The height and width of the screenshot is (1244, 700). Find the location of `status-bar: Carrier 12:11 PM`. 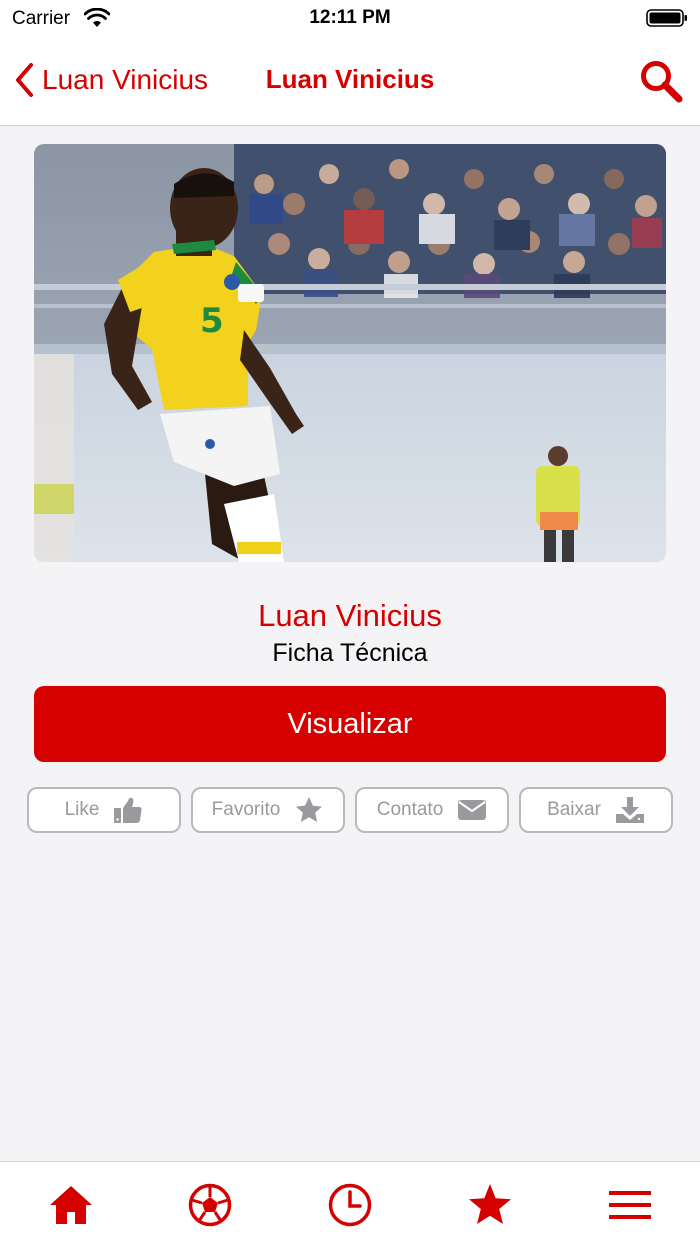

status-bar: Carrier 12:11 PM is located at coordinates (350, 20).